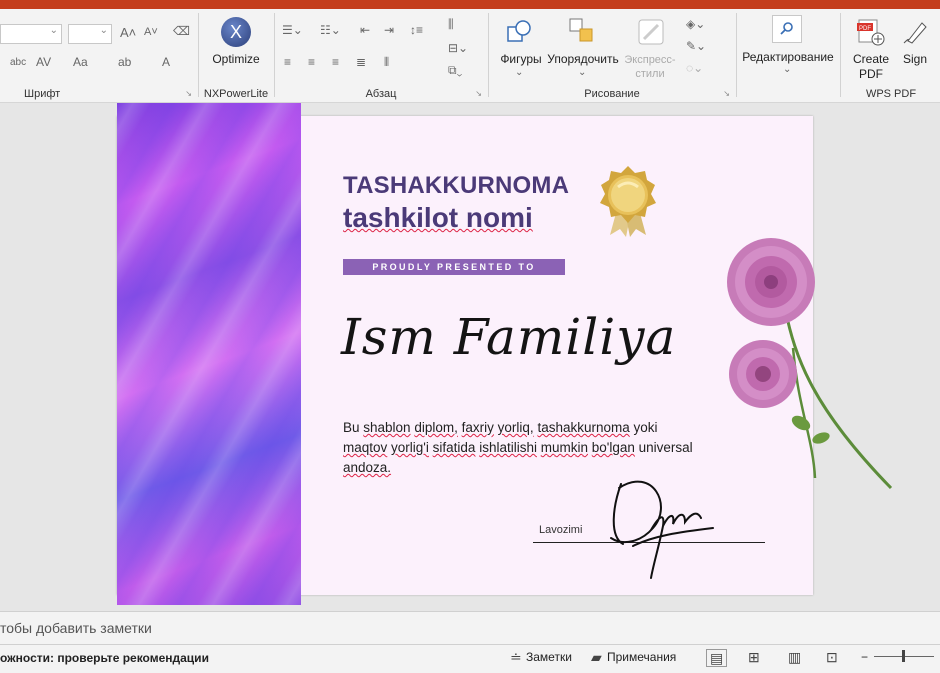 The height and width of the screenshot is (673, 940). I want to click on highlight-icon: ab, so click(124, 62).